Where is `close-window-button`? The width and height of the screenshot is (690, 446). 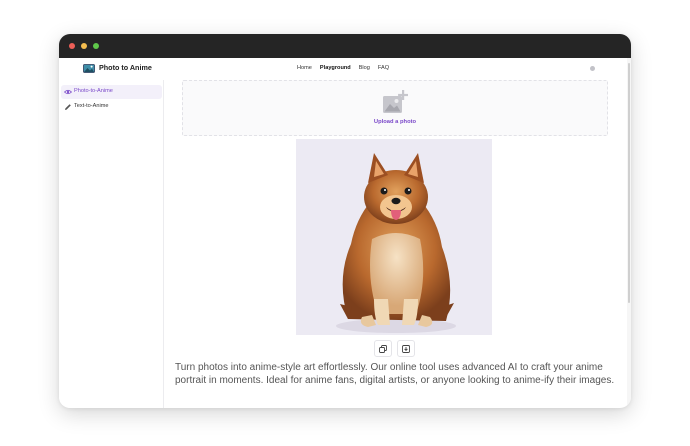 close-window-button is located at coordinates (72, 46).